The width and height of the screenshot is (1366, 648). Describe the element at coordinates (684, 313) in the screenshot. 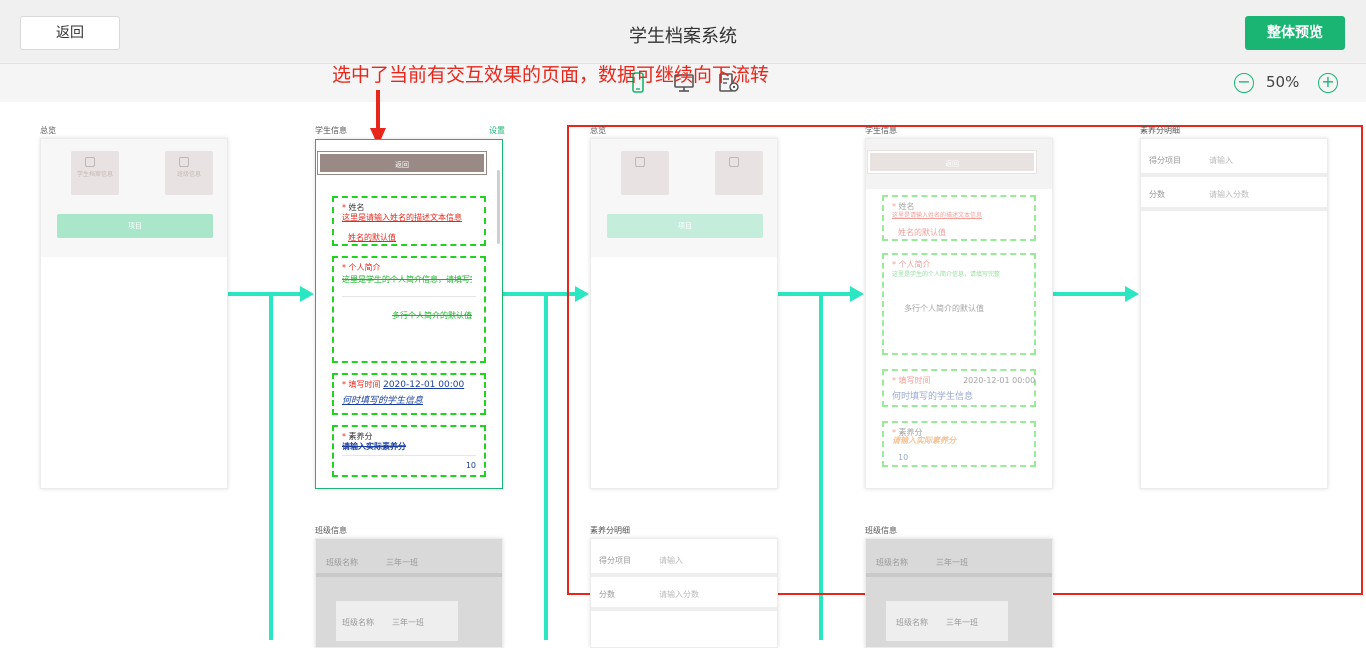

I see `page-card-overview-2: 项目` at that location.